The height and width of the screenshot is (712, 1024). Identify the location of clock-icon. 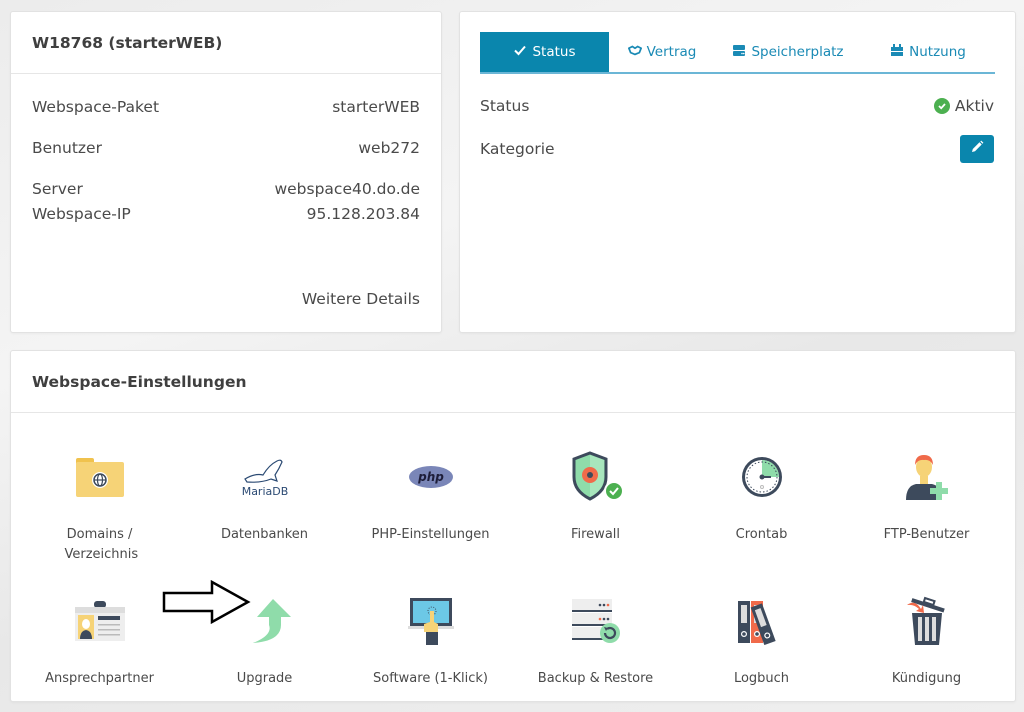
(762, 477).